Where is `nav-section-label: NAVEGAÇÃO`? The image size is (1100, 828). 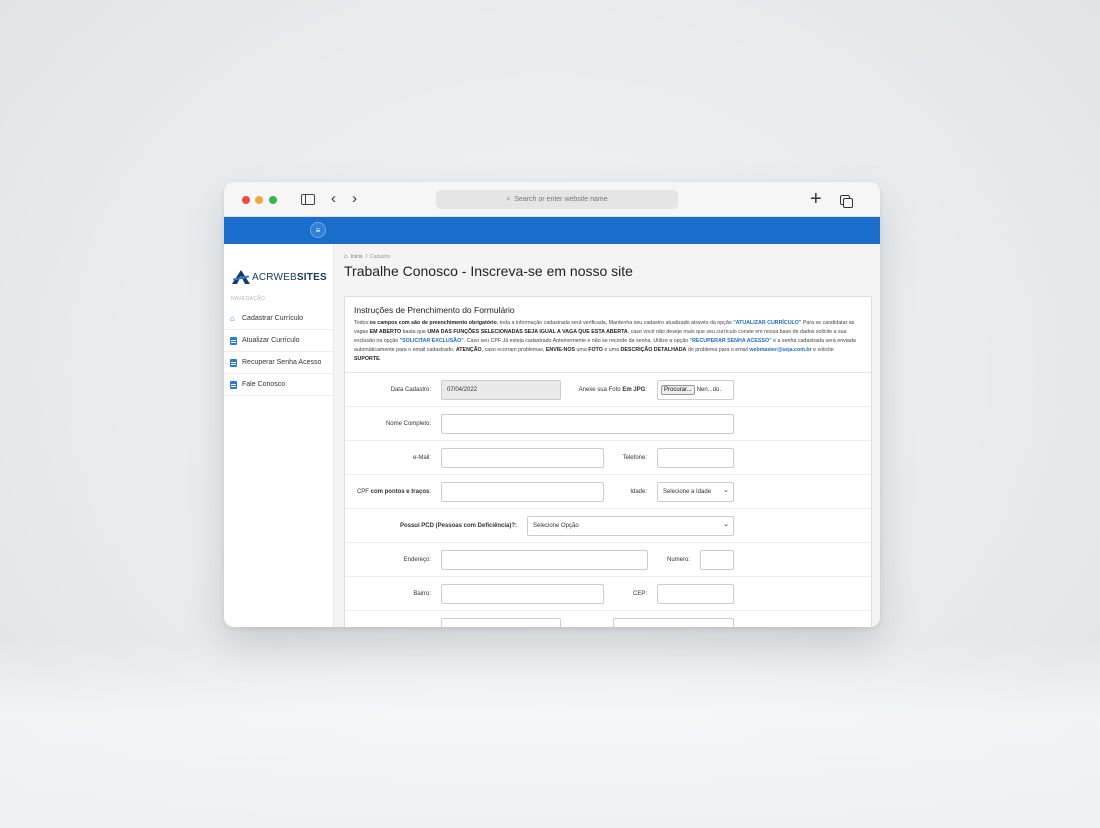
nav-section-label: NAVEGAÇÃO is located at coordinates (248, 299).